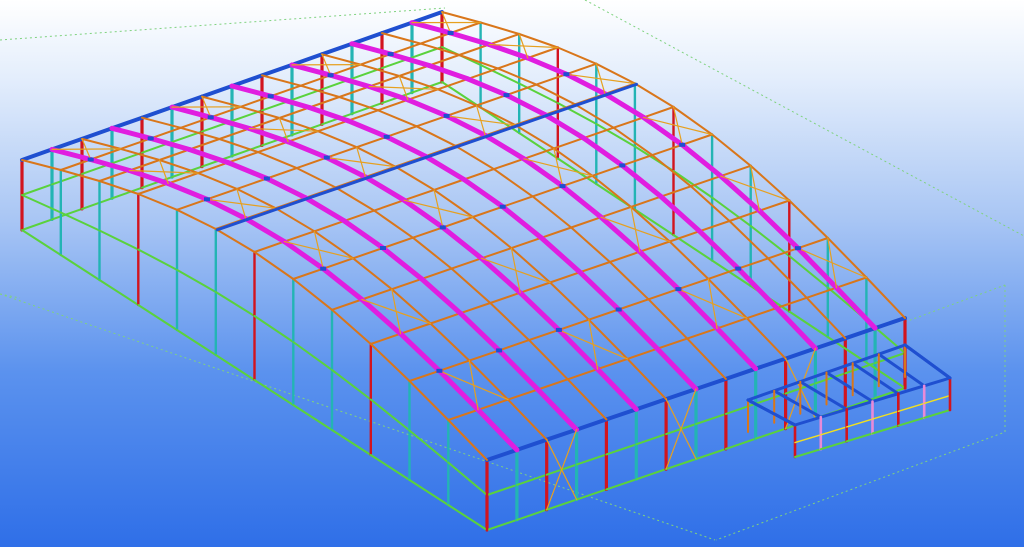  What do you see at coordinates (681, 429) in the screenshot?
I see `wall-brace` at bounding box center [681, 429].